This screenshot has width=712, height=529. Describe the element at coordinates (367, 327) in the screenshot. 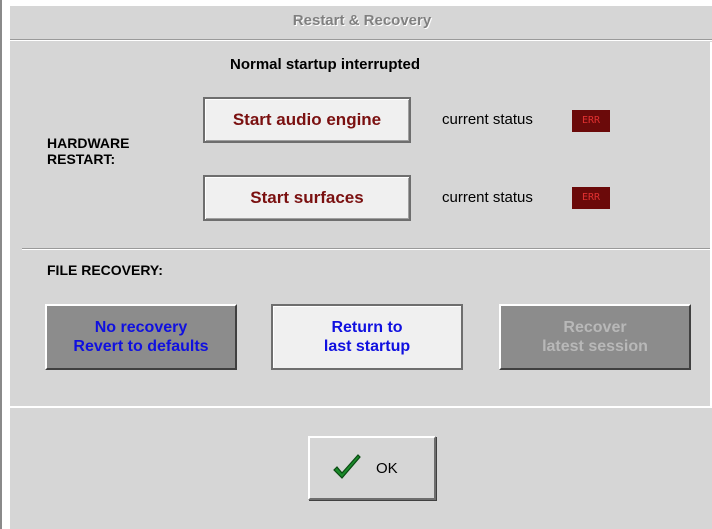

I see `return-line1: Return to` at that location.